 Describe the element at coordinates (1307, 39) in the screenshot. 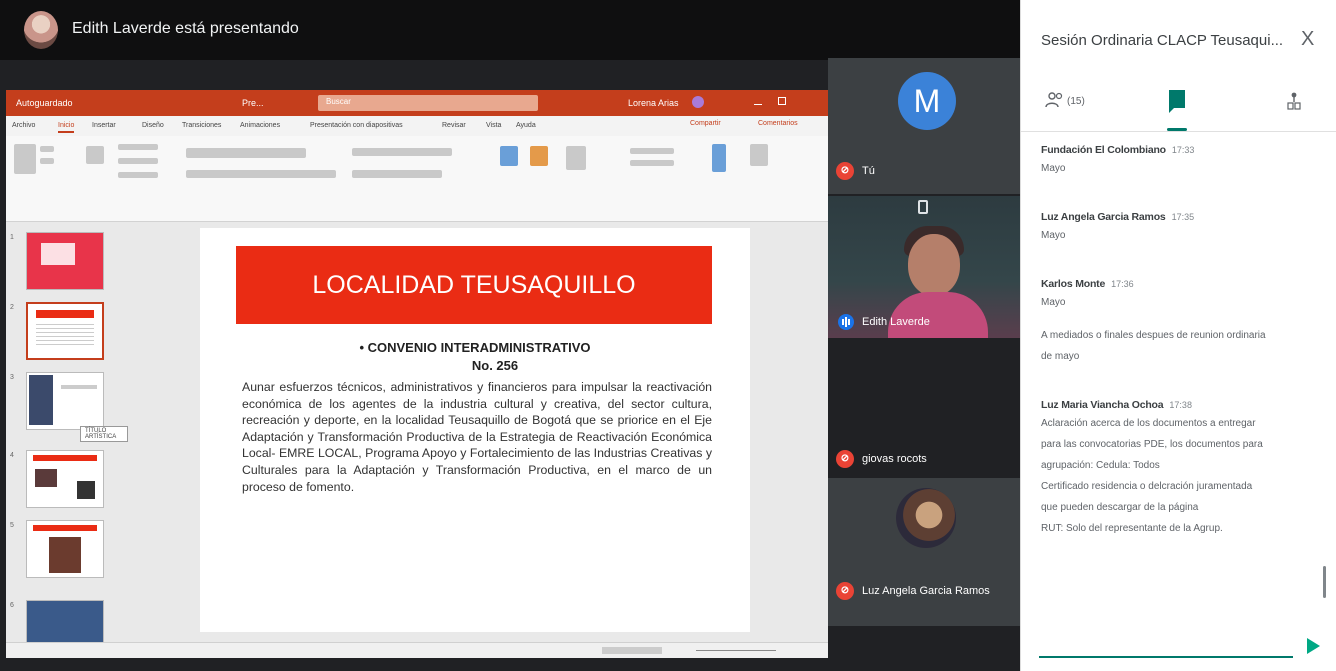

I see `close-panel-button: X` at that location.